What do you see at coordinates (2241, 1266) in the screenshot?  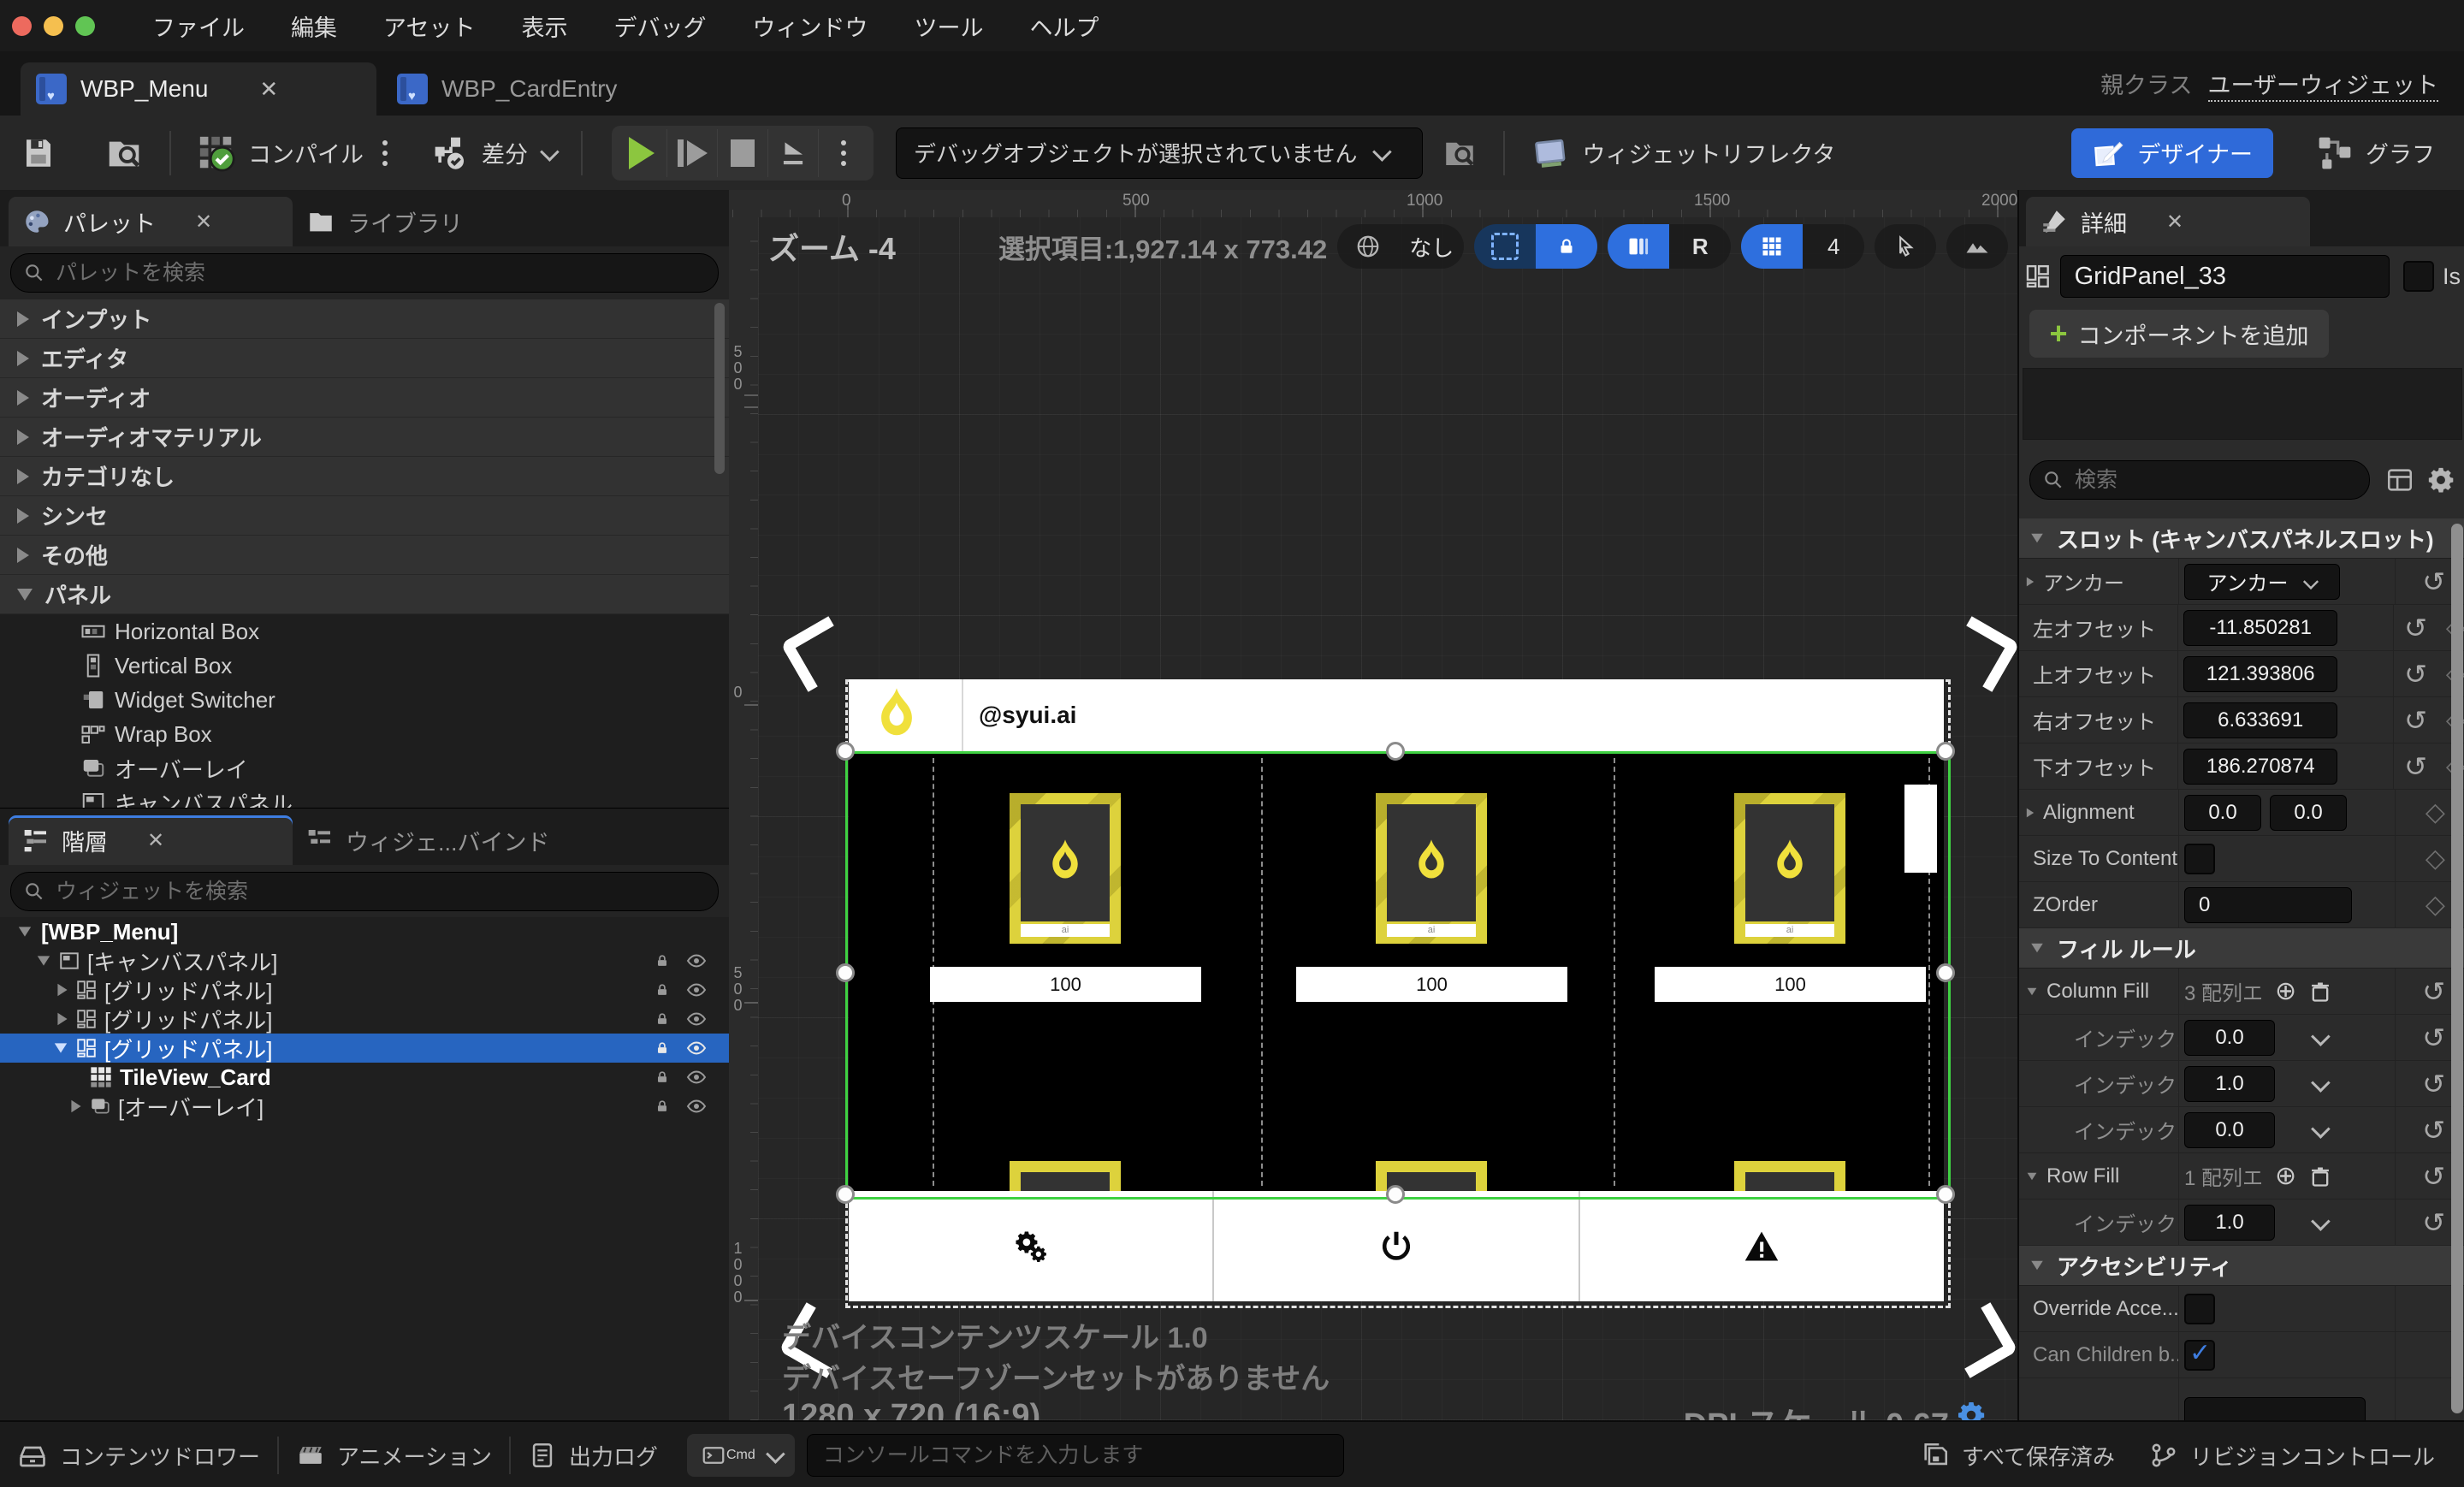 I see `section-accessibility: アクセシビリティ` at bounding box center [2241, 1266].